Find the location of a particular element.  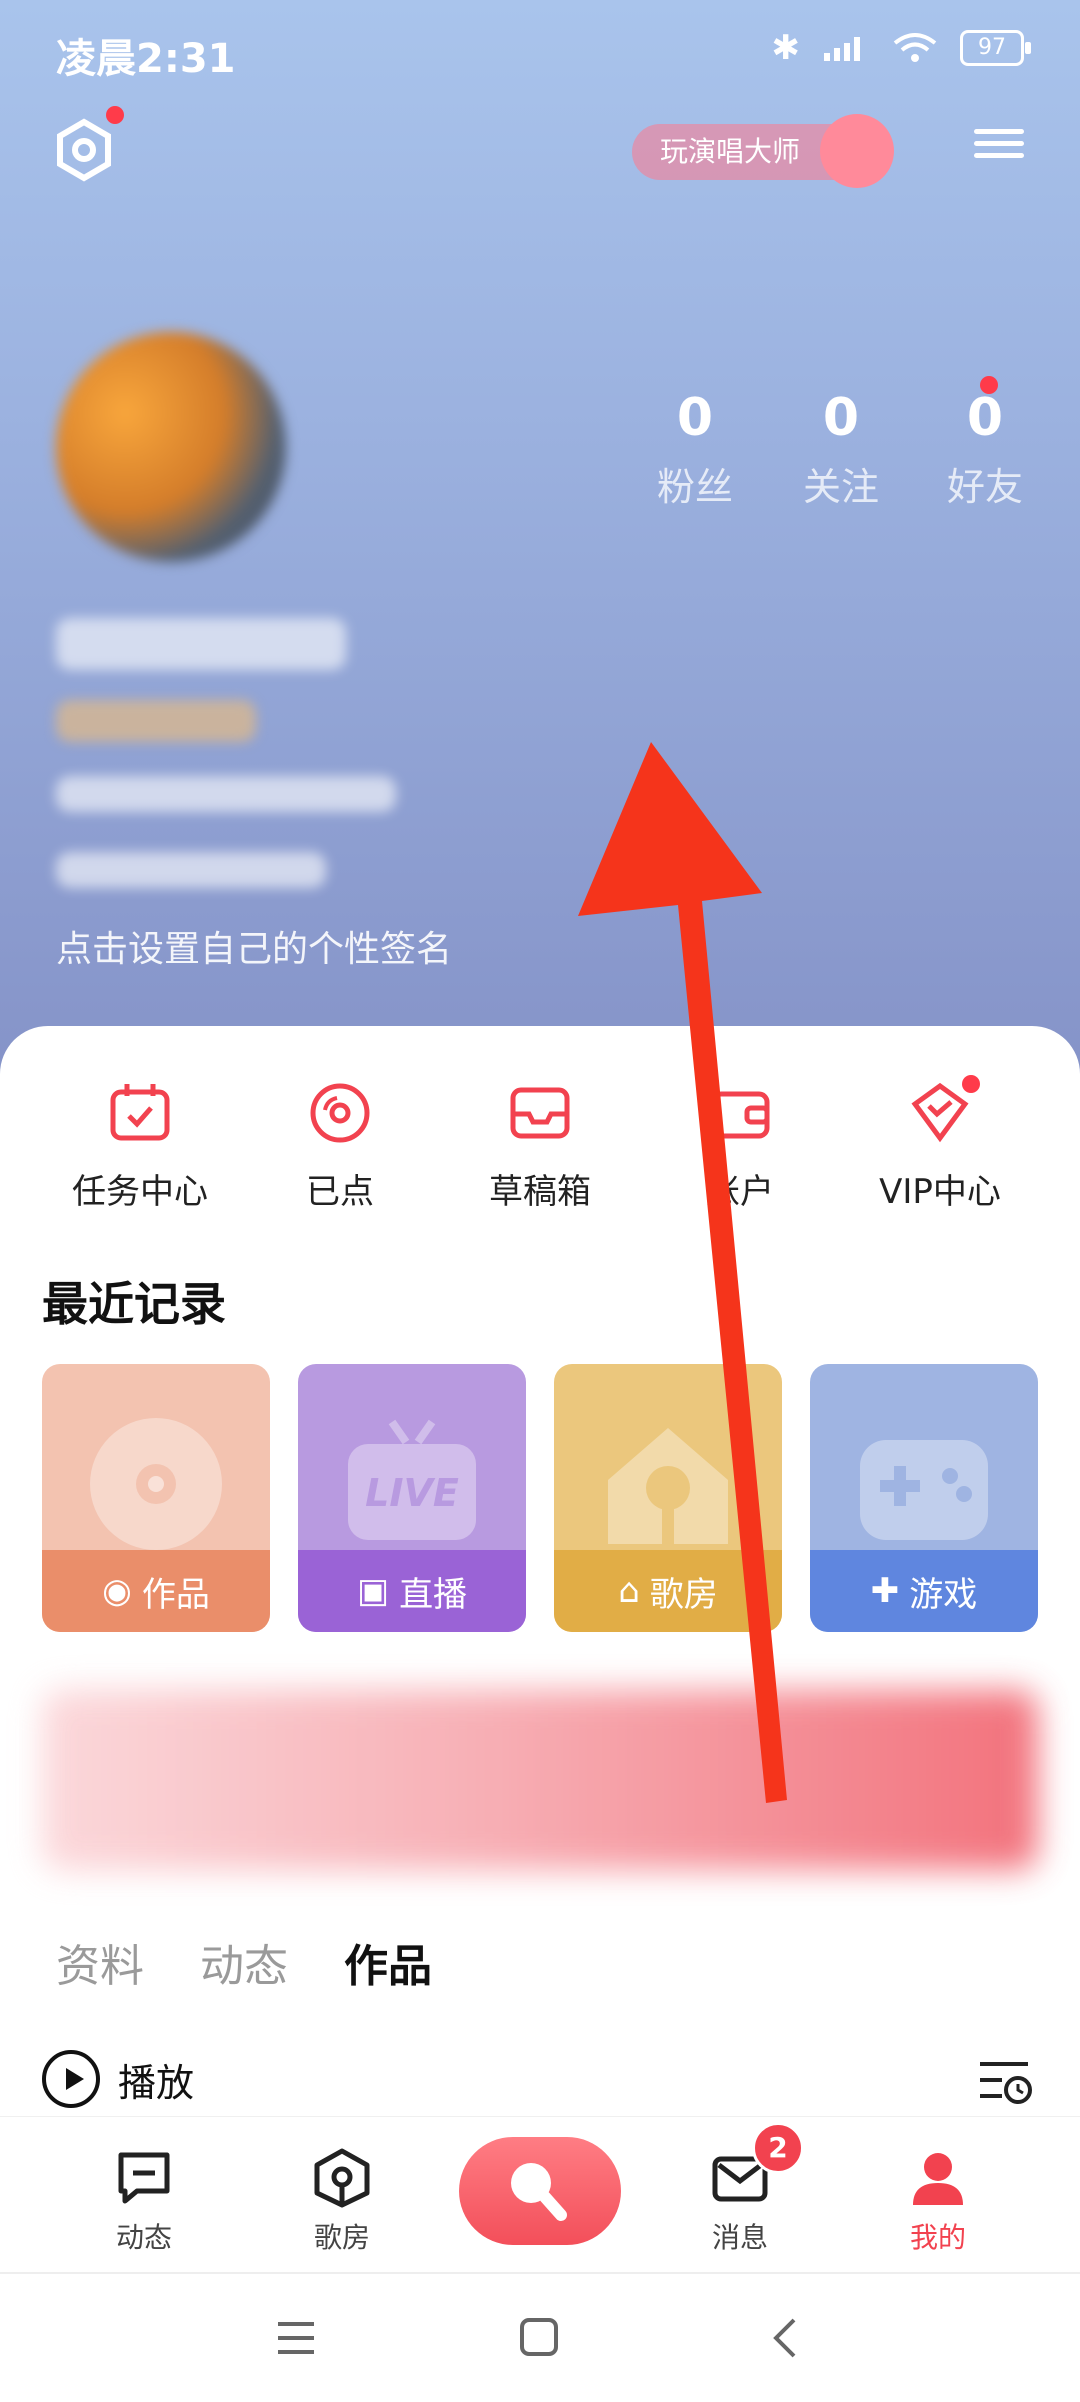

wallet-icon is located at coordinates (740, 1115).